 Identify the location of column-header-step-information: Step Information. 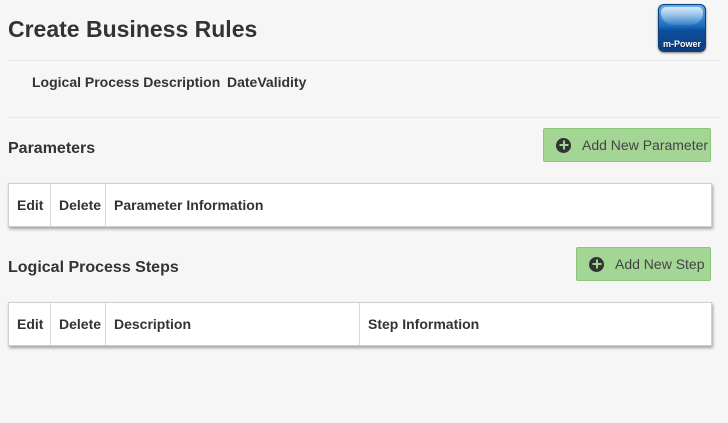
(535, 324).